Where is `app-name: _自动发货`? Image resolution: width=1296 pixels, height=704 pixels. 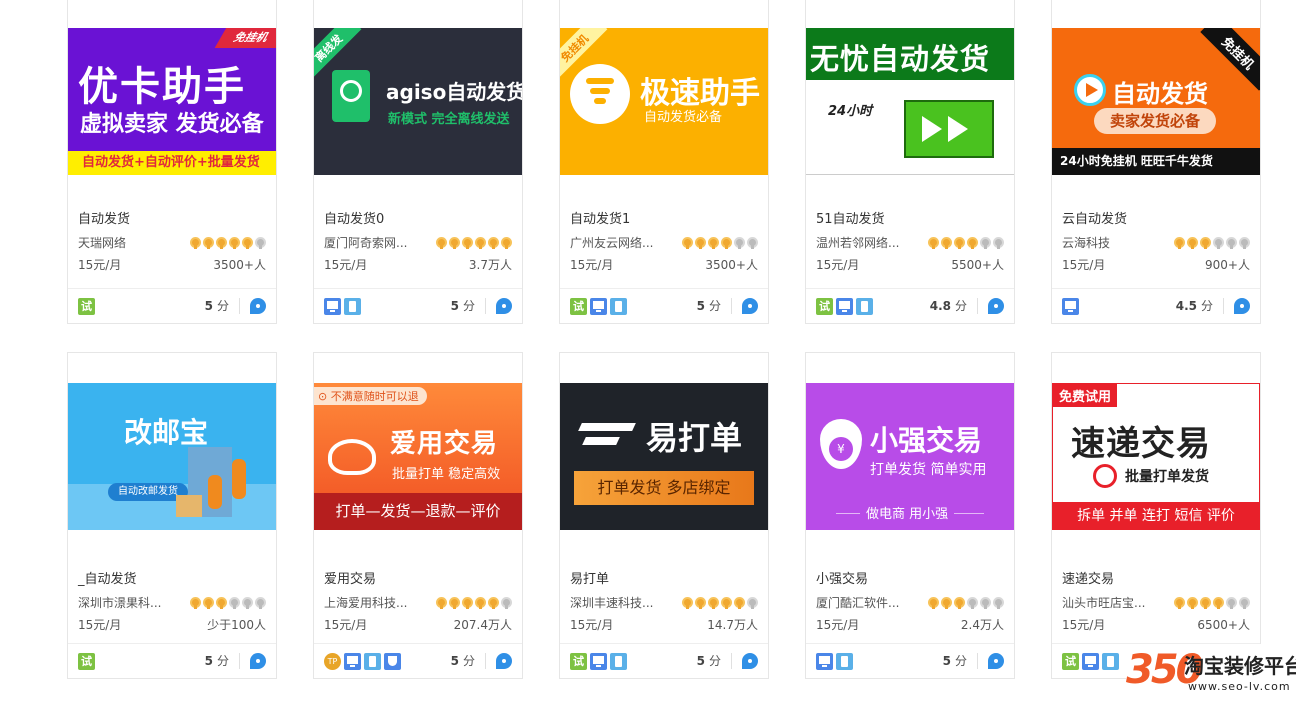
app-name: _自动发货 is located at coordinates (172, 580).